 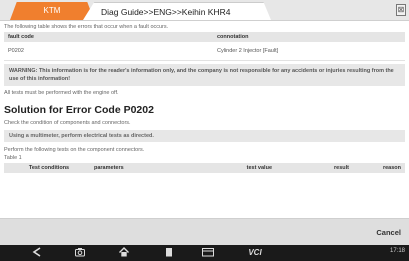 What do you see at coordinates (255, 253) in the screenshot?
I see `vci-icon: VCI` at bounding box center [255, 253].